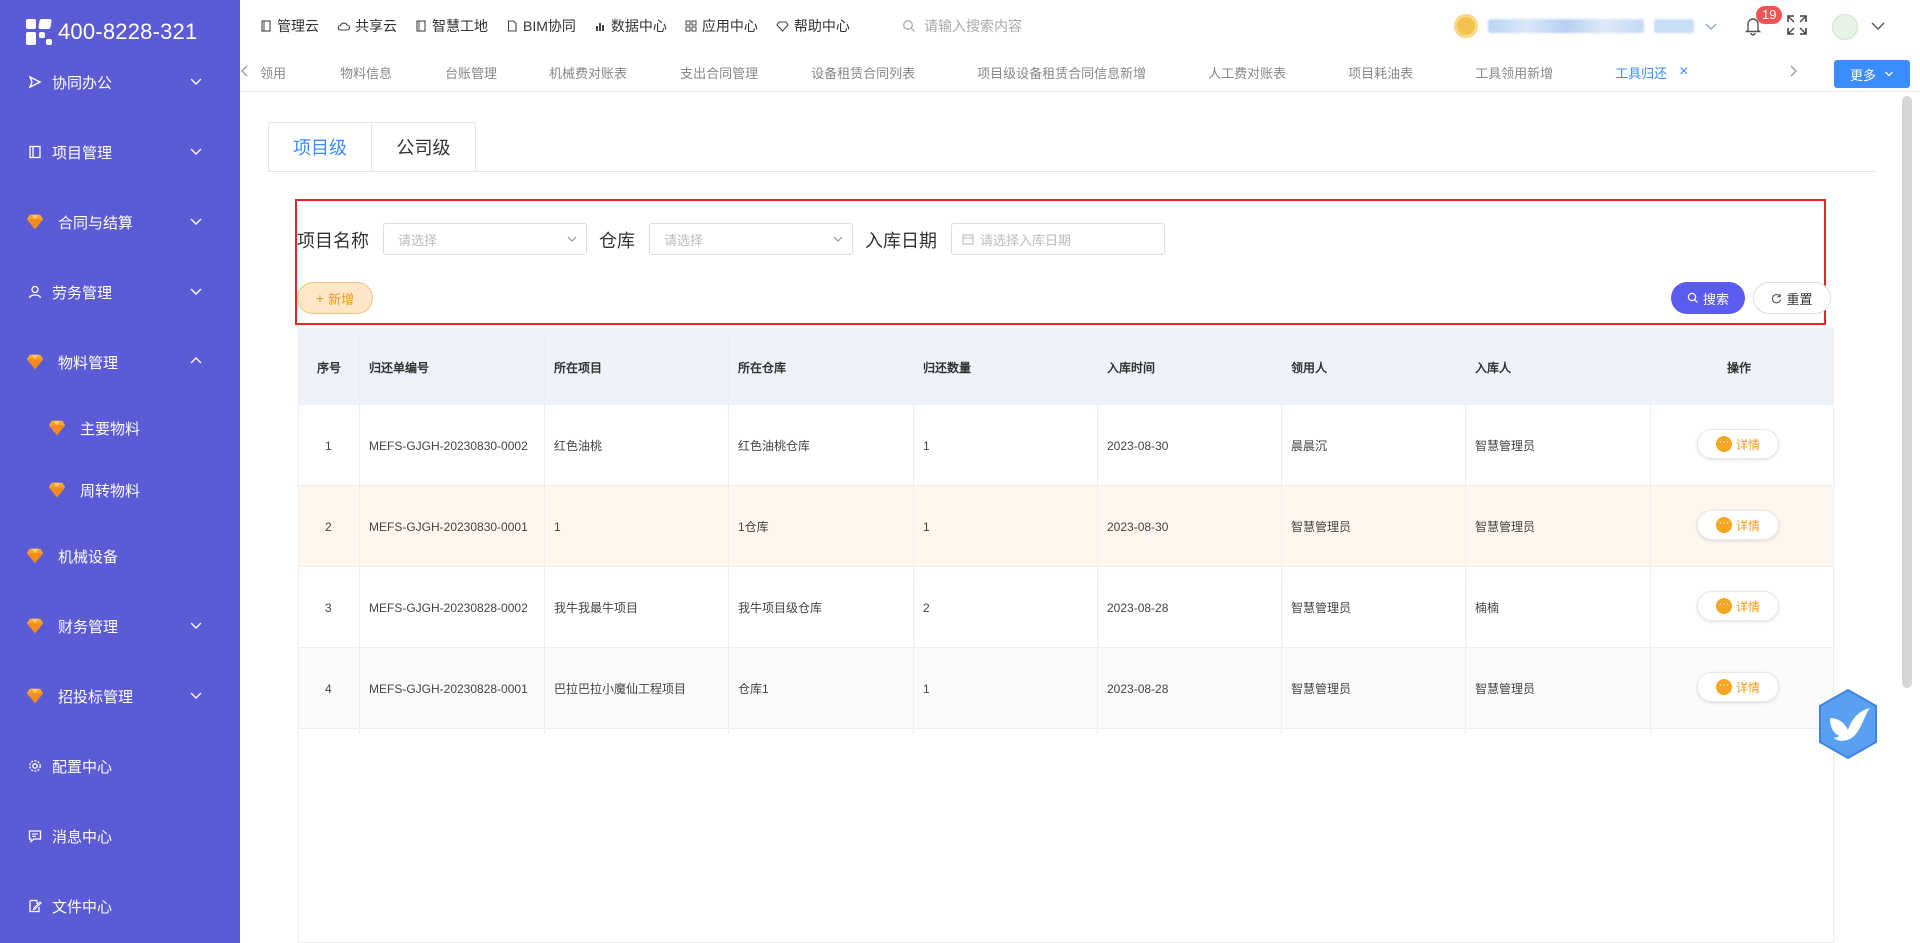 The height and width of the screenshot is (943, 1920). I want to click on topnav-item-smart-site: 智慧工地, so click(451, 26).